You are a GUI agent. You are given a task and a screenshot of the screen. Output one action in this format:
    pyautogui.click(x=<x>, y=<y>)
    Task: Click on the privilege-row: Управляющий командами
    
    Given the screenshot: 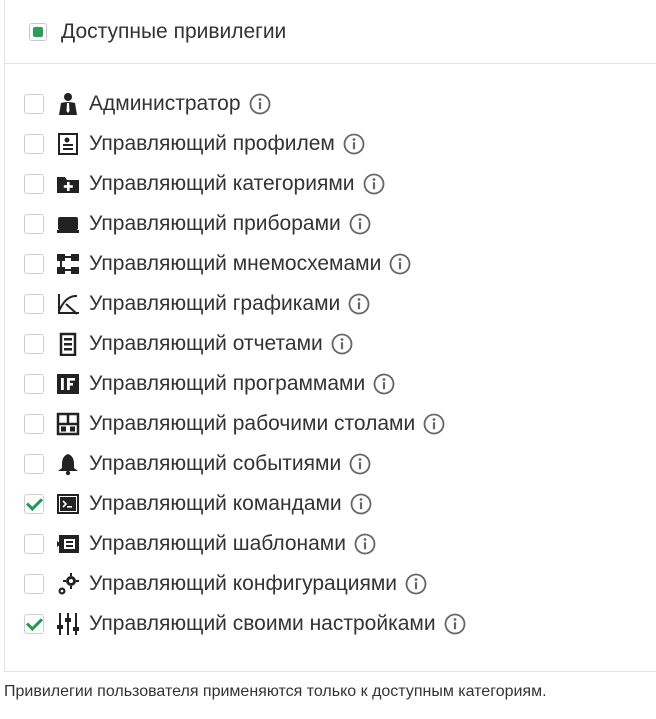 What is the action you would take?
    pyautogui.click(x=245, y=504)
    